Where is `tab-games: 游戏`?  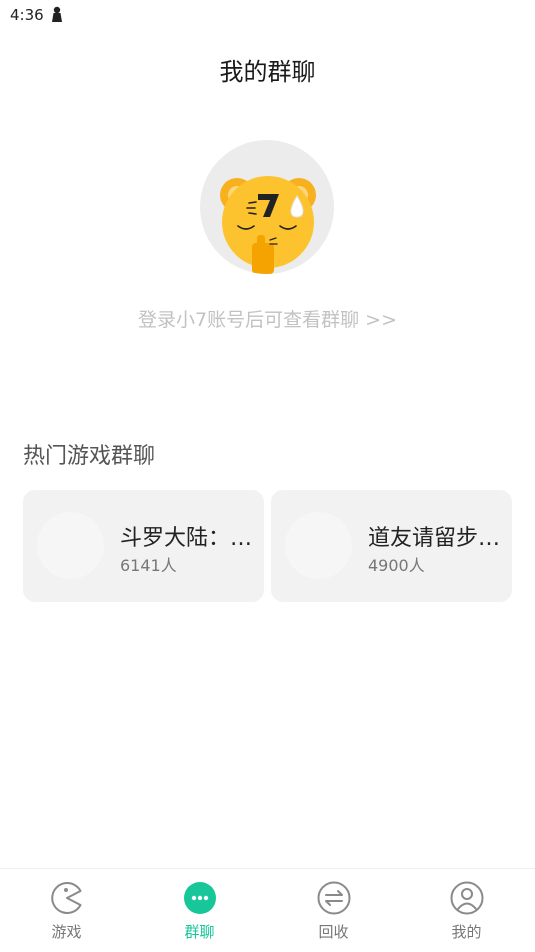
tab-games: 游戏 is located at coordinates (66, 910).